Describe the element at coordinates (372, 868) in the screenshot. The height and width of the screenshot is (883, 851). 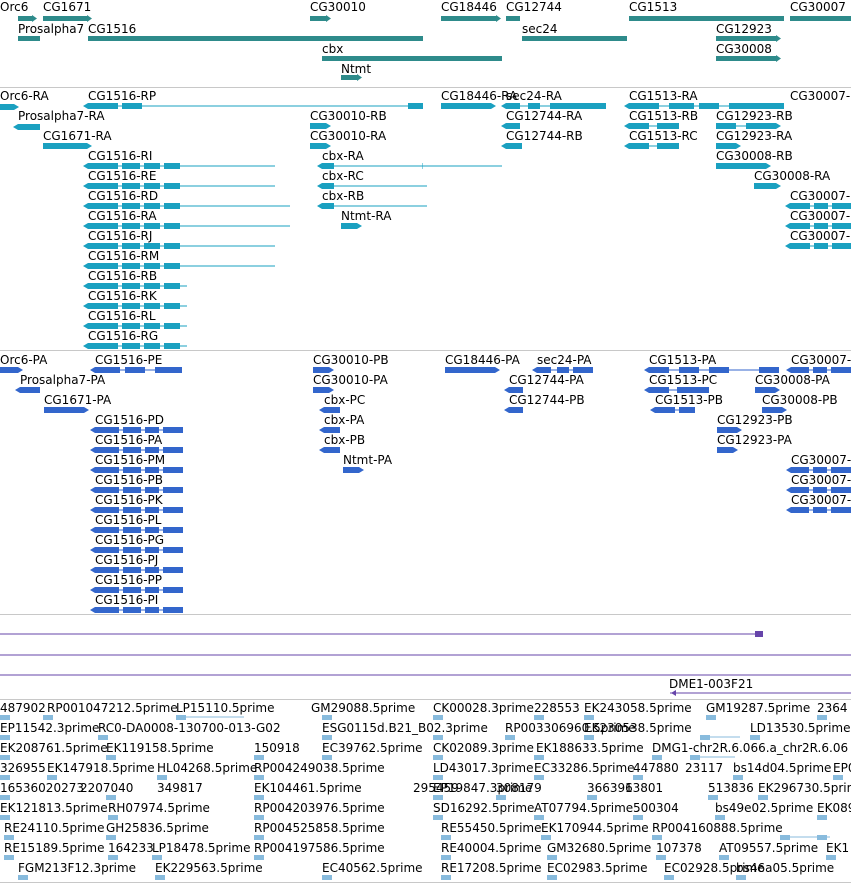
I see `feature-label-ec40562-5prime: EC40562.5prime` at that location.